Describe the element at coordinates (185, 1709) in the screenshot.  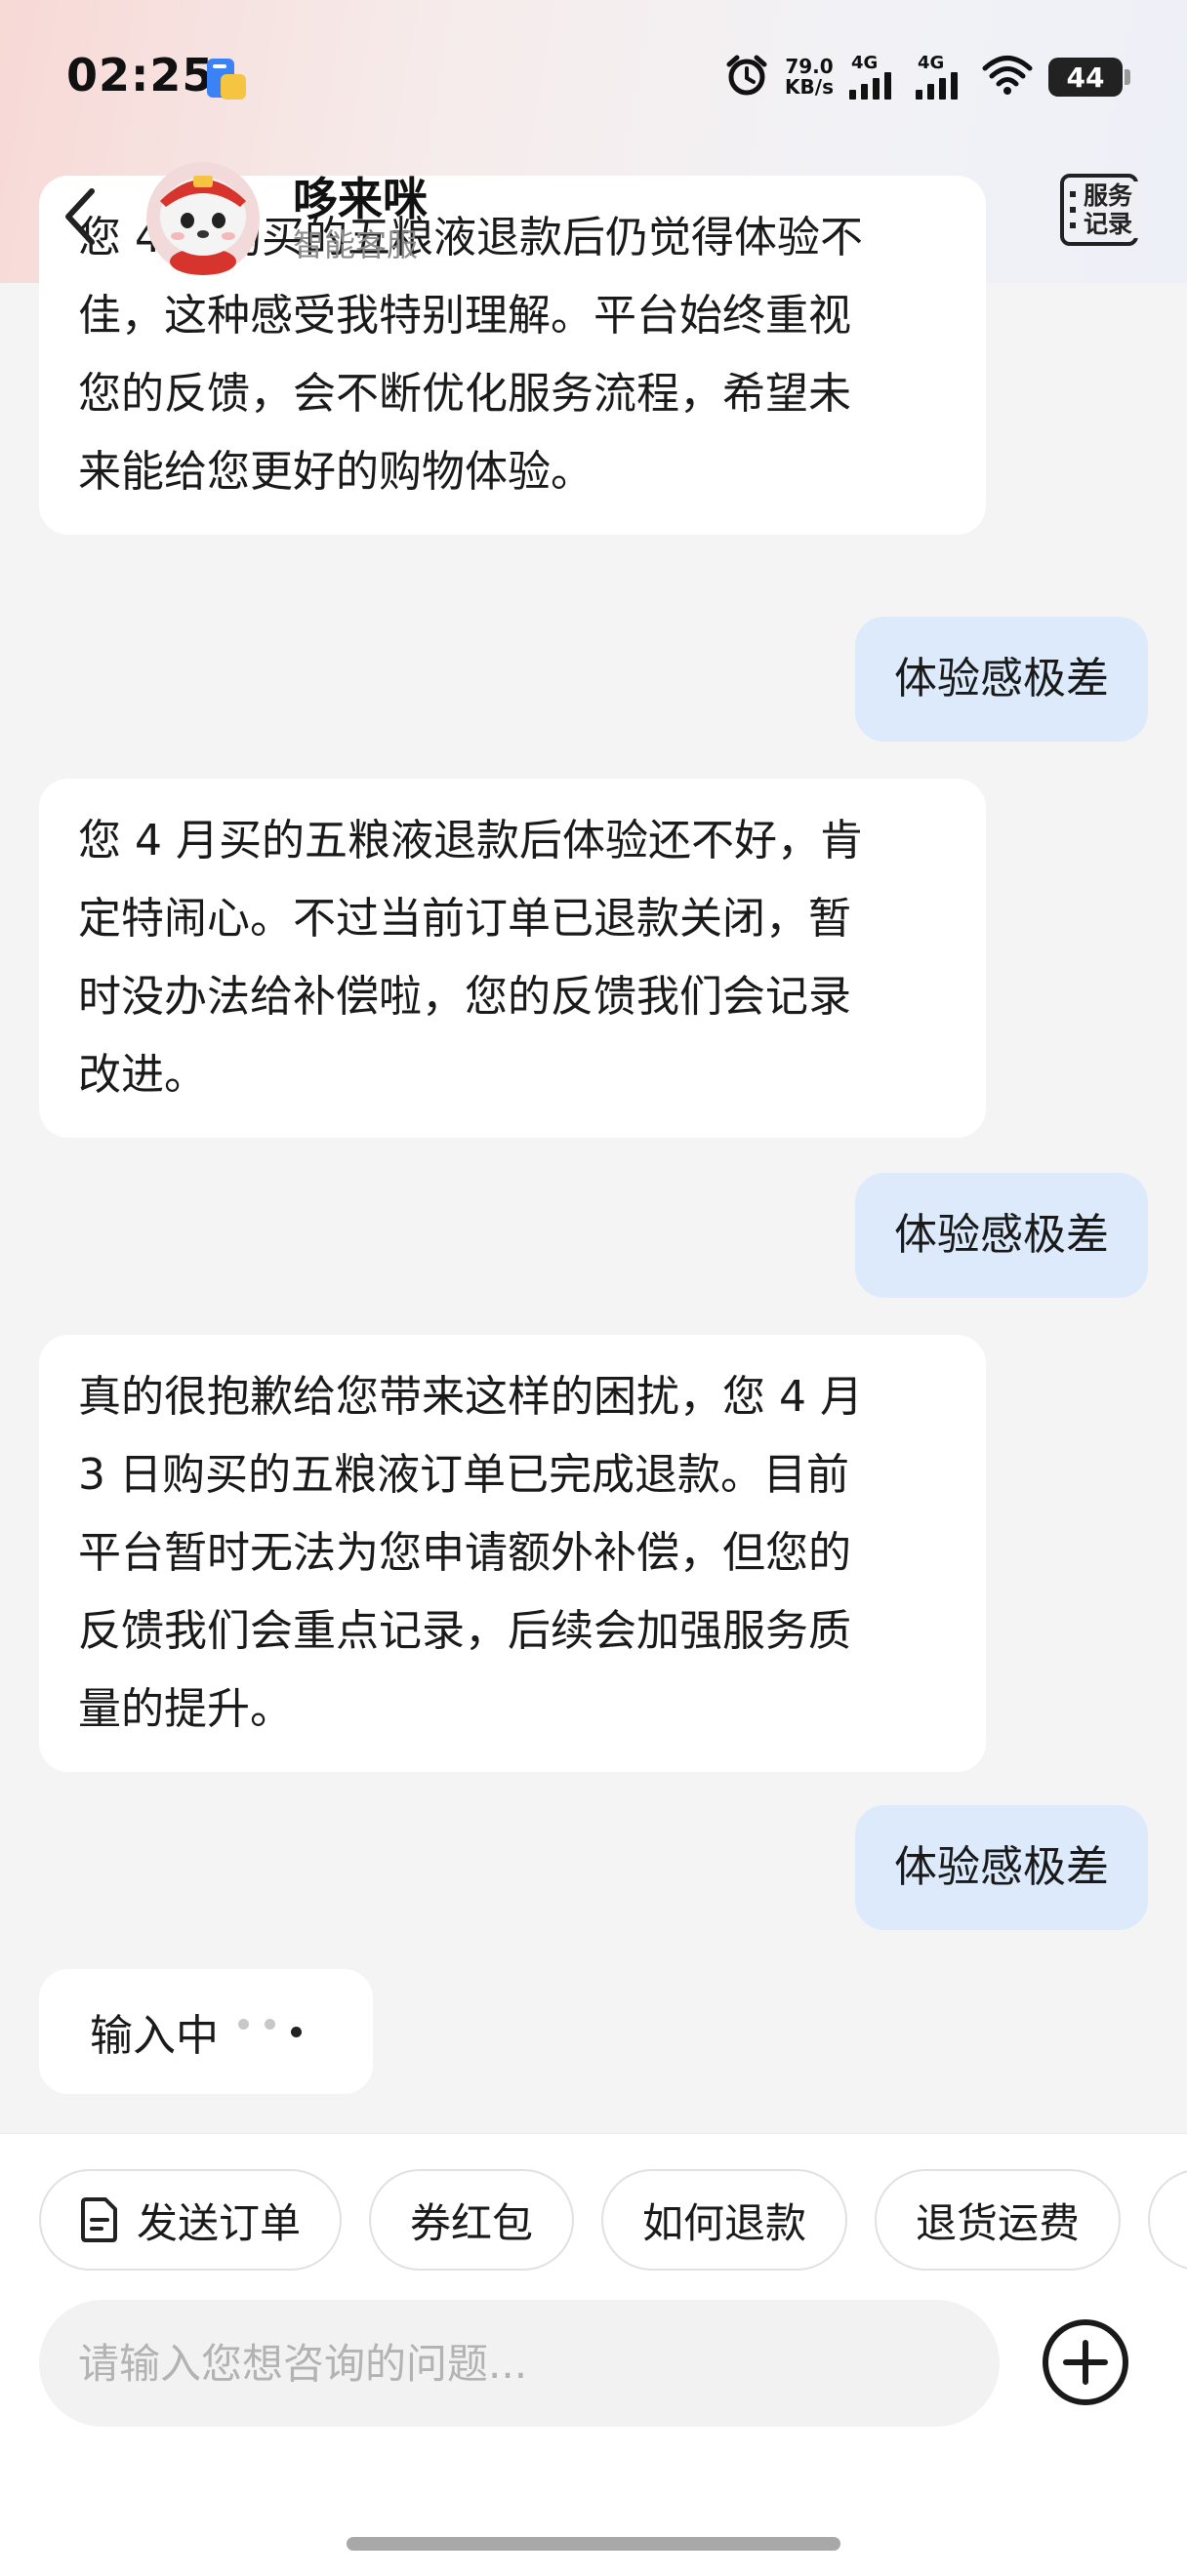
I see `message-line: 量的提升。` at that location.